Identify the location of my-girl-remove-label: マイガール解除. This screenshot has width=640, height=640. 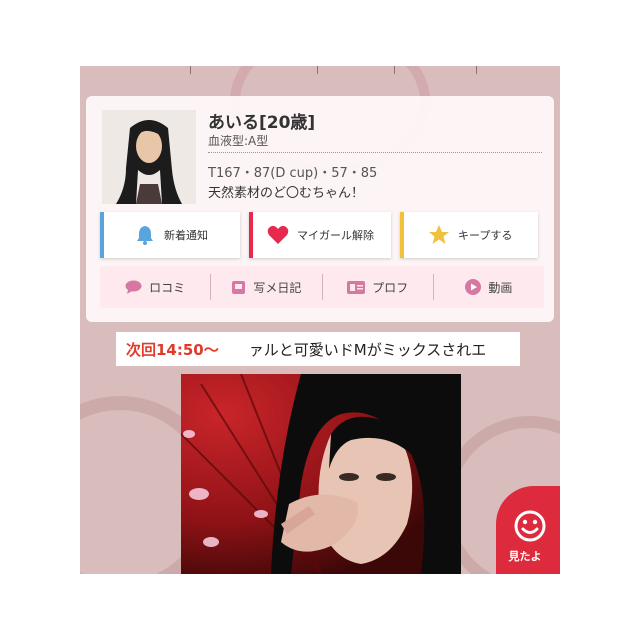
(335, 235).